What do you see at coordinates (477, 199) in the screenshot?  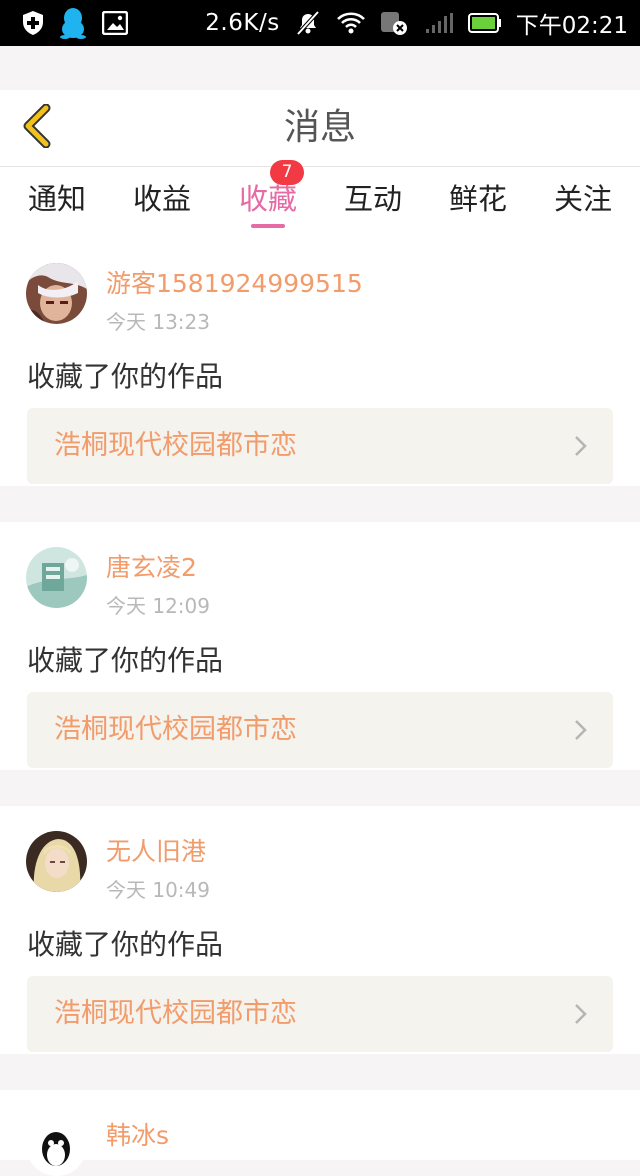 I see `tab-label: 鲜花` at bounding box center [477, 199].